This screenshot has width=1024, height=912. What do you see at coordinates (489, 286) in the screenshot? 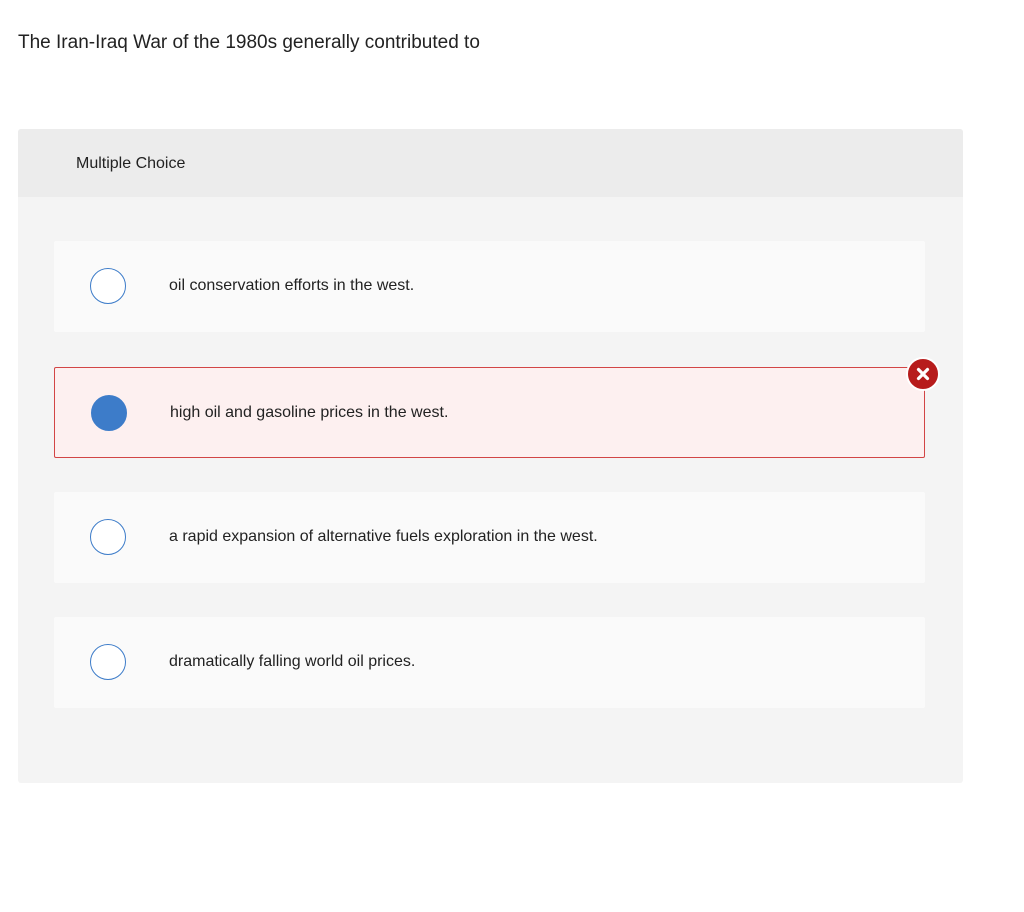
I see `answer-option-1: oil conservation efforts in the west.` at bounding box center [489, 286].